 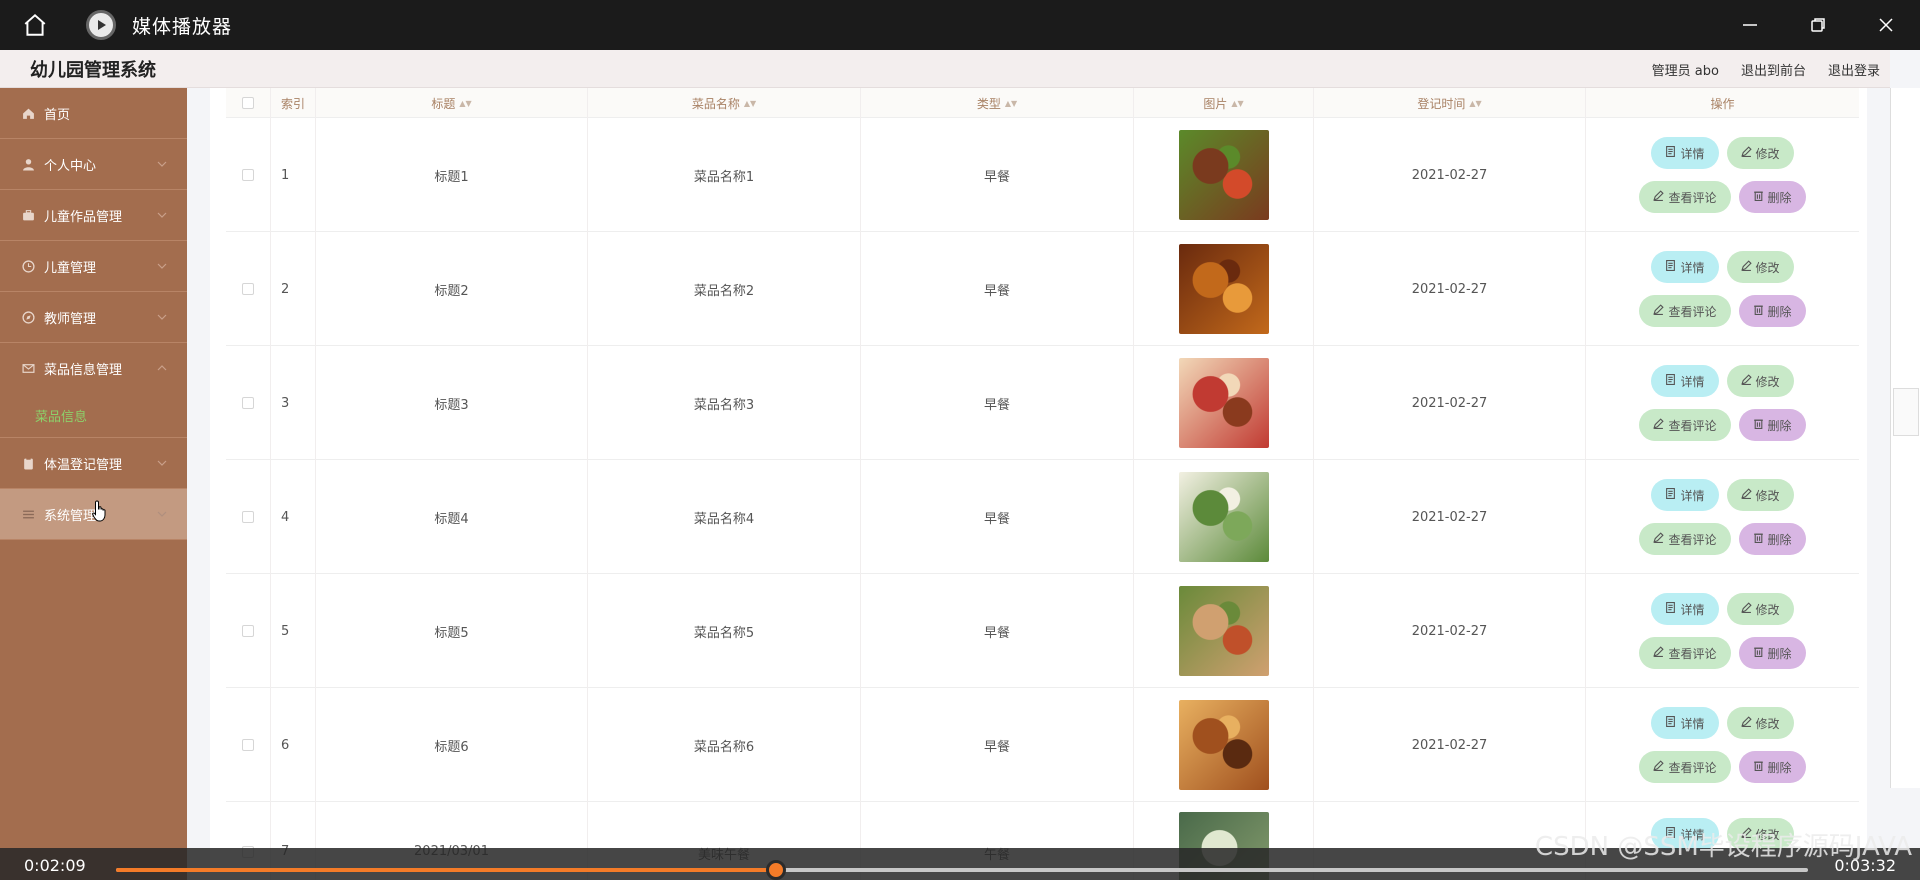 What do you see at coordinates (452, 103) in the screenshot?
I see `column-header-title: 标题 ▲▼` at bounding box center [452, 103].